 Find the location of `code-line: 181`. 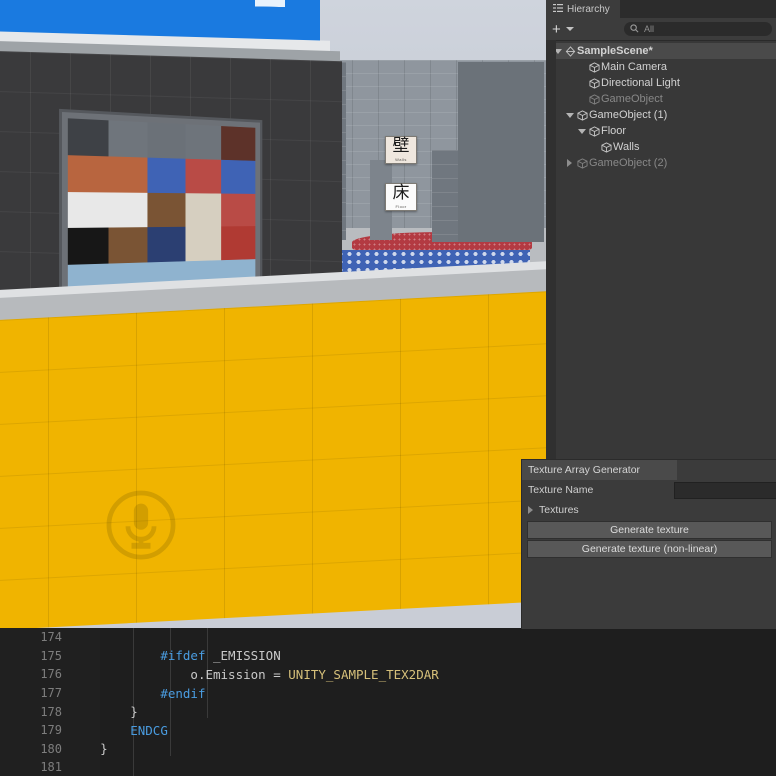

code-line: 181 is located at coordinates (260, 767).